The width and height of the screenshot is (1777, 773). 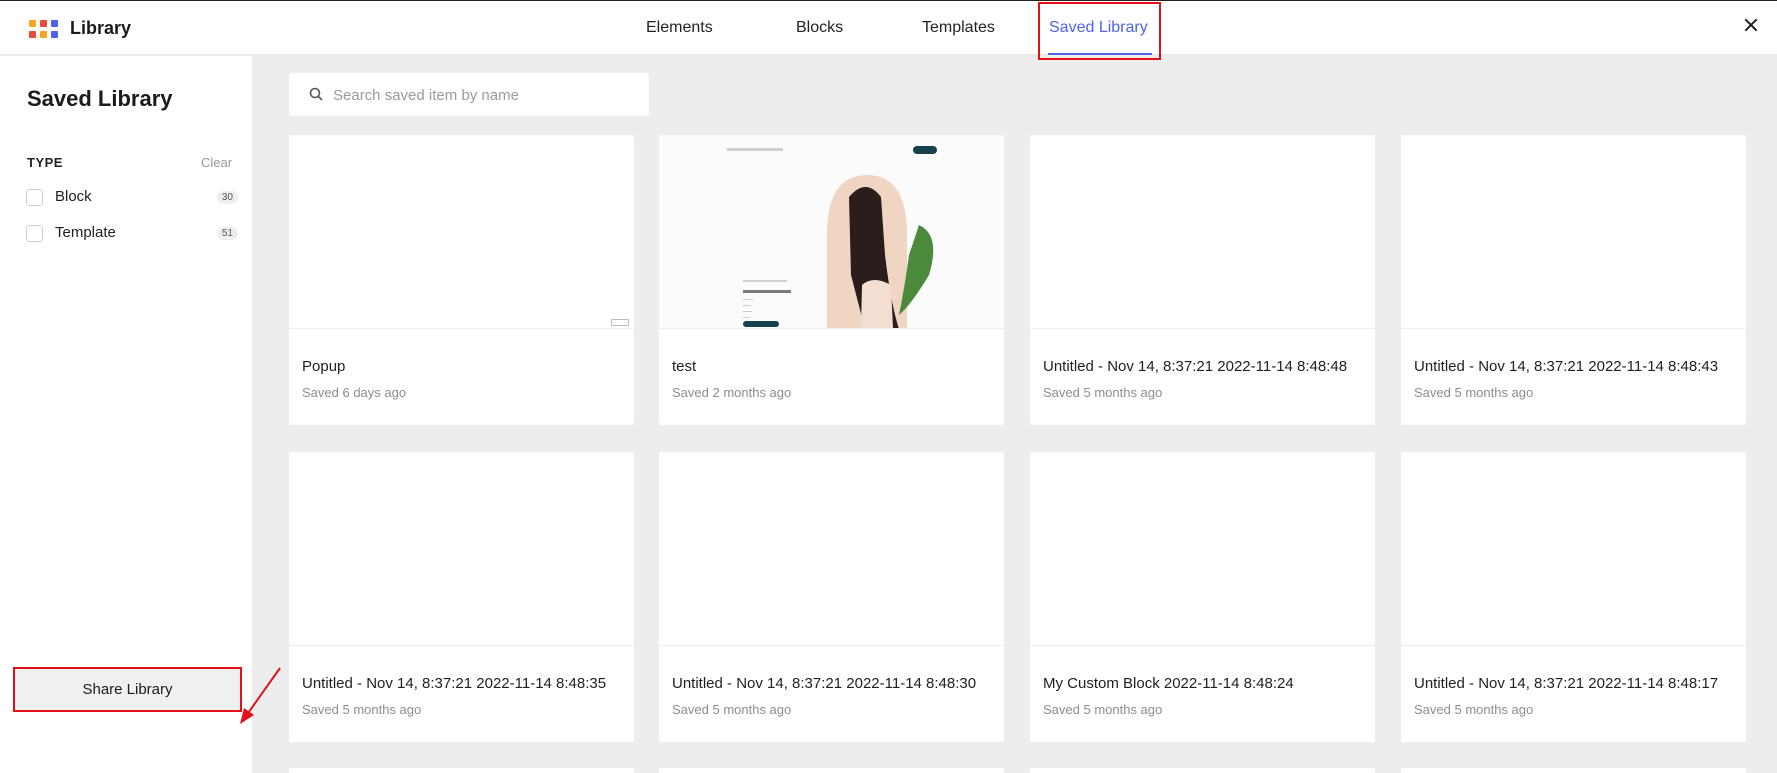 I want to click on type-filter-heading: TYPE, so click(x=45, y=162).